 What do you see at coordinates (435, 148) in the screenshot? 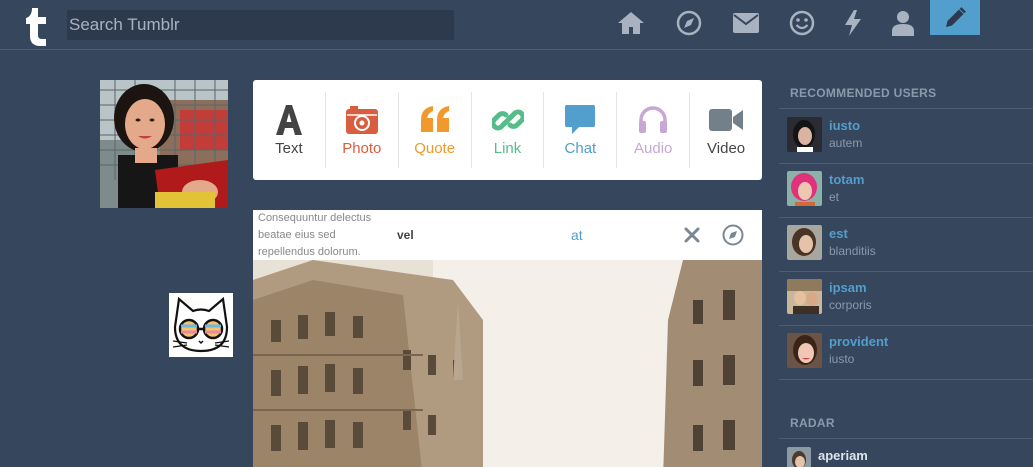
I see `post-type-label: Quote` at bounding box center [435, 148].